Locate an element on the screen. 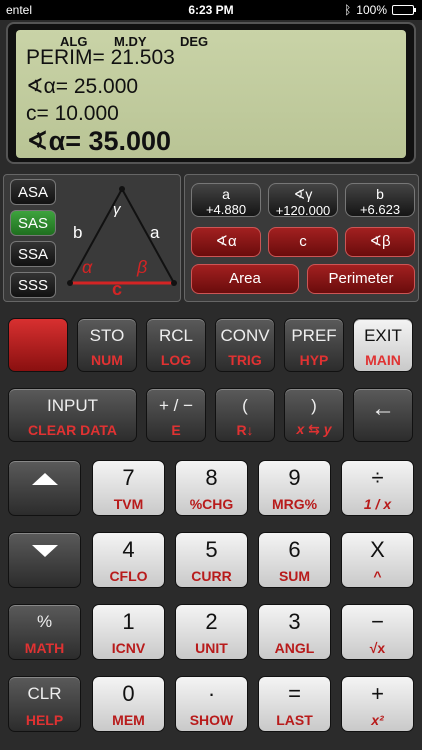 The image size is (422, 750). key-4-shift-label: CFLO is located at coordinates (128, 576).